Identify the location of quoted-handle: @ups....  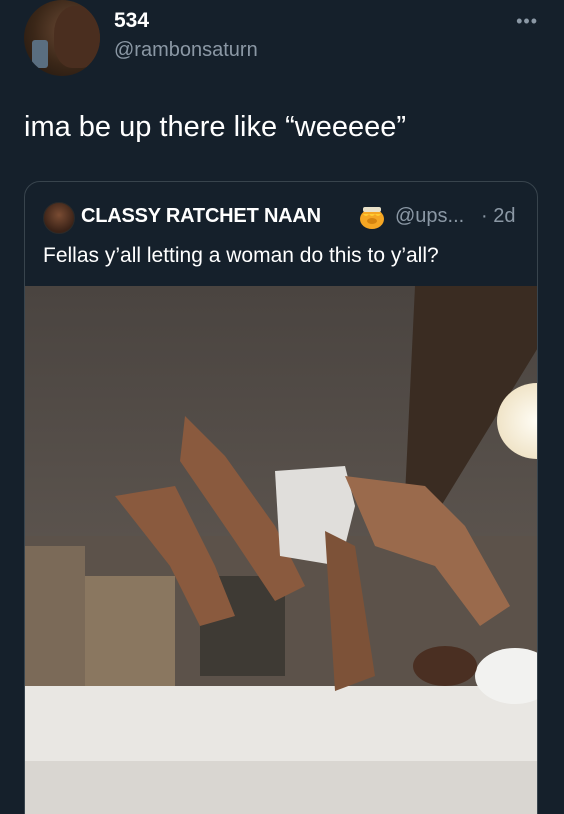
(430, 216).